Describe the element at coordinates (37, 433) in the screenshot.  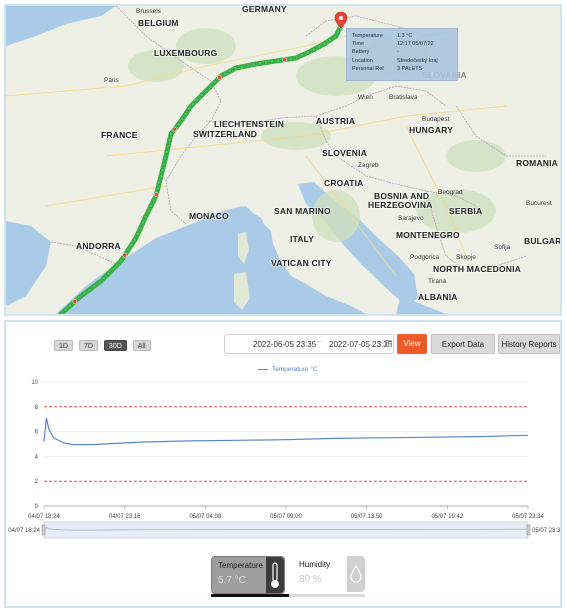
I see `y-tick-label: 6` at that location.